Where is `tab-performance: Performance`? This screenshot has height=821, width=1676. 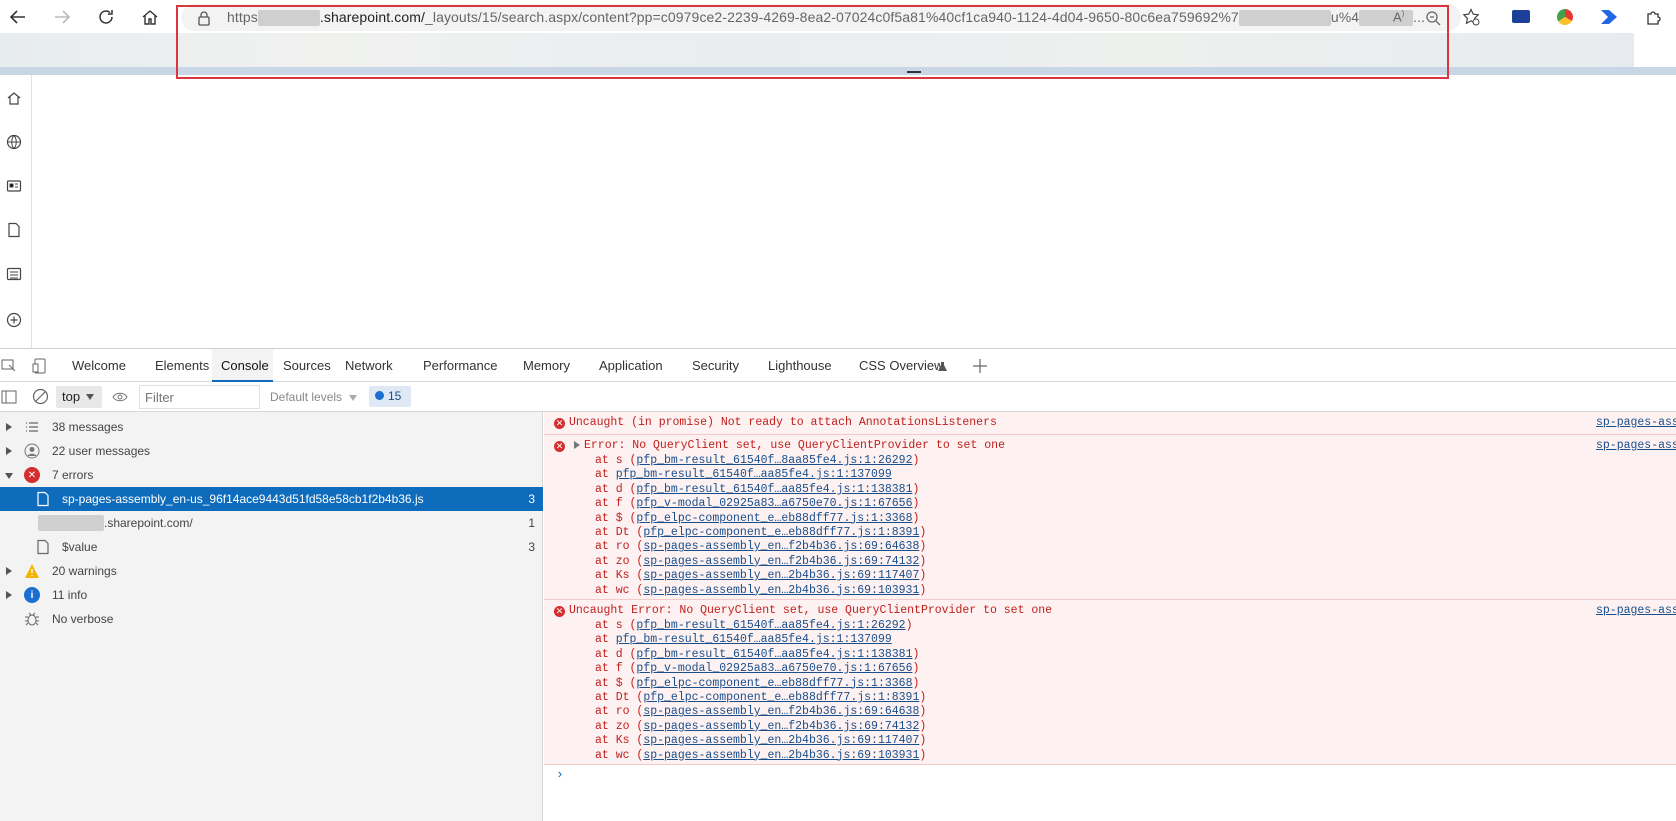 tab-performance: Performance is located at coordinates (460, 365).